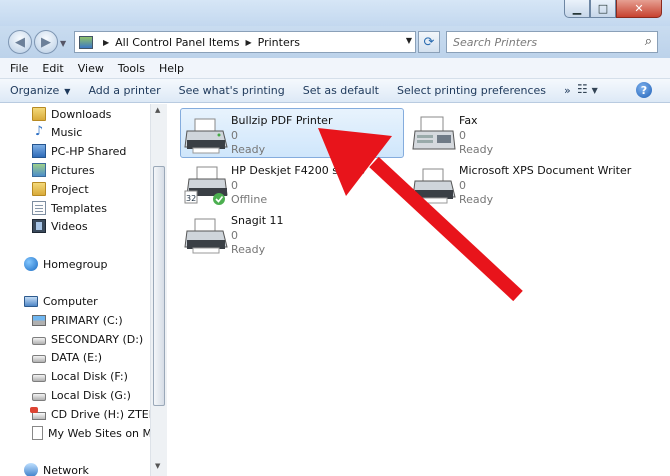  What do you see at coordinates (37, 433) in the screenshot?
I see `web-folder-icon` at bounding box center [37, 433].